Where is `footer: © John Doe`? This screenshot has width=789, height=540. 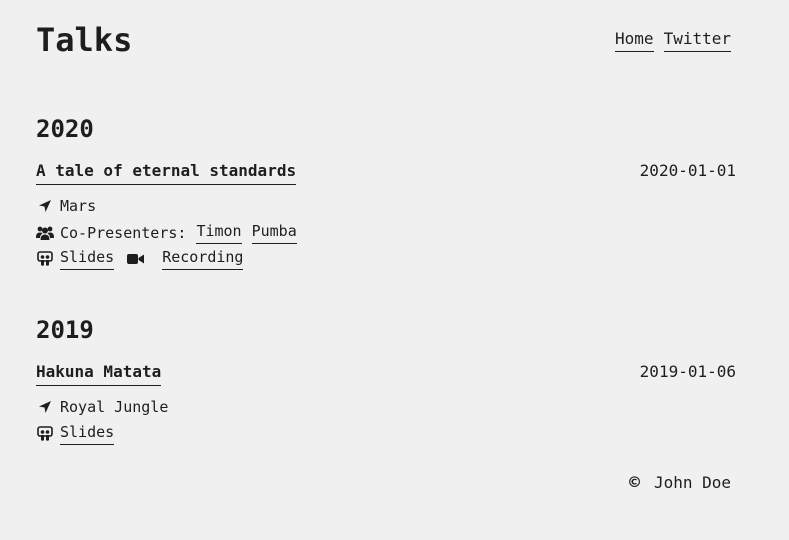
footer: © John Doe is located at coordinates (680, 483).